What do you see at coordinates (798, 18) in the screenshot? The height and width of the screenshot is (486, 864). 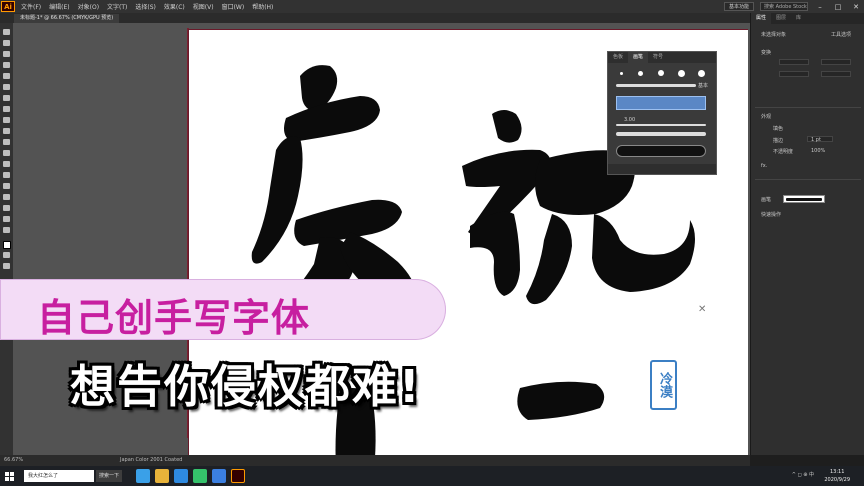 I see `tab-libraries: 库` at bounding box center [798, 18].